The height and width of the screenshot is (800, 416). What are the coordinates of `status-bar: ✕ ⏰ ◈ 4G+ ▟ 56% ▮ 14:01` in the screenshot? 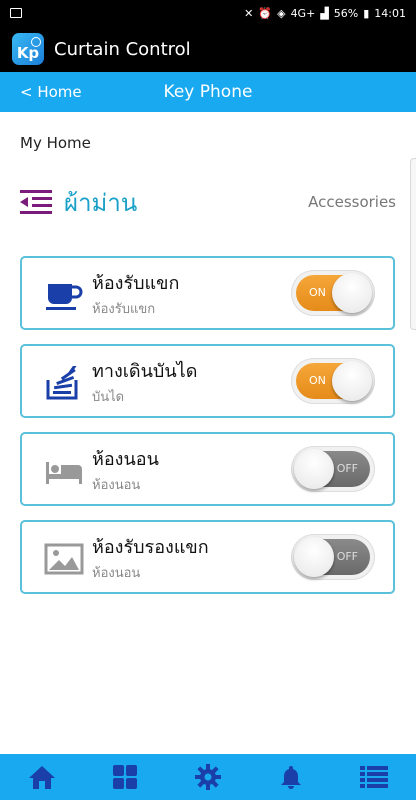 It's located at (208, 13).